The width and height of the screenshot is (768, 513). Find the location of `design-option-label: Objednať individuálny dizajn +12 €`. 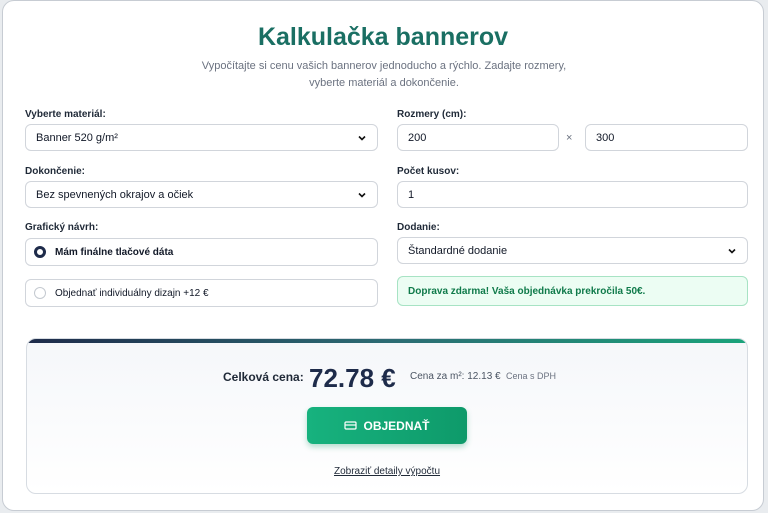

design-option-label: Objednať individuálny dizajn +12 € is located at coordinates (132, 293).